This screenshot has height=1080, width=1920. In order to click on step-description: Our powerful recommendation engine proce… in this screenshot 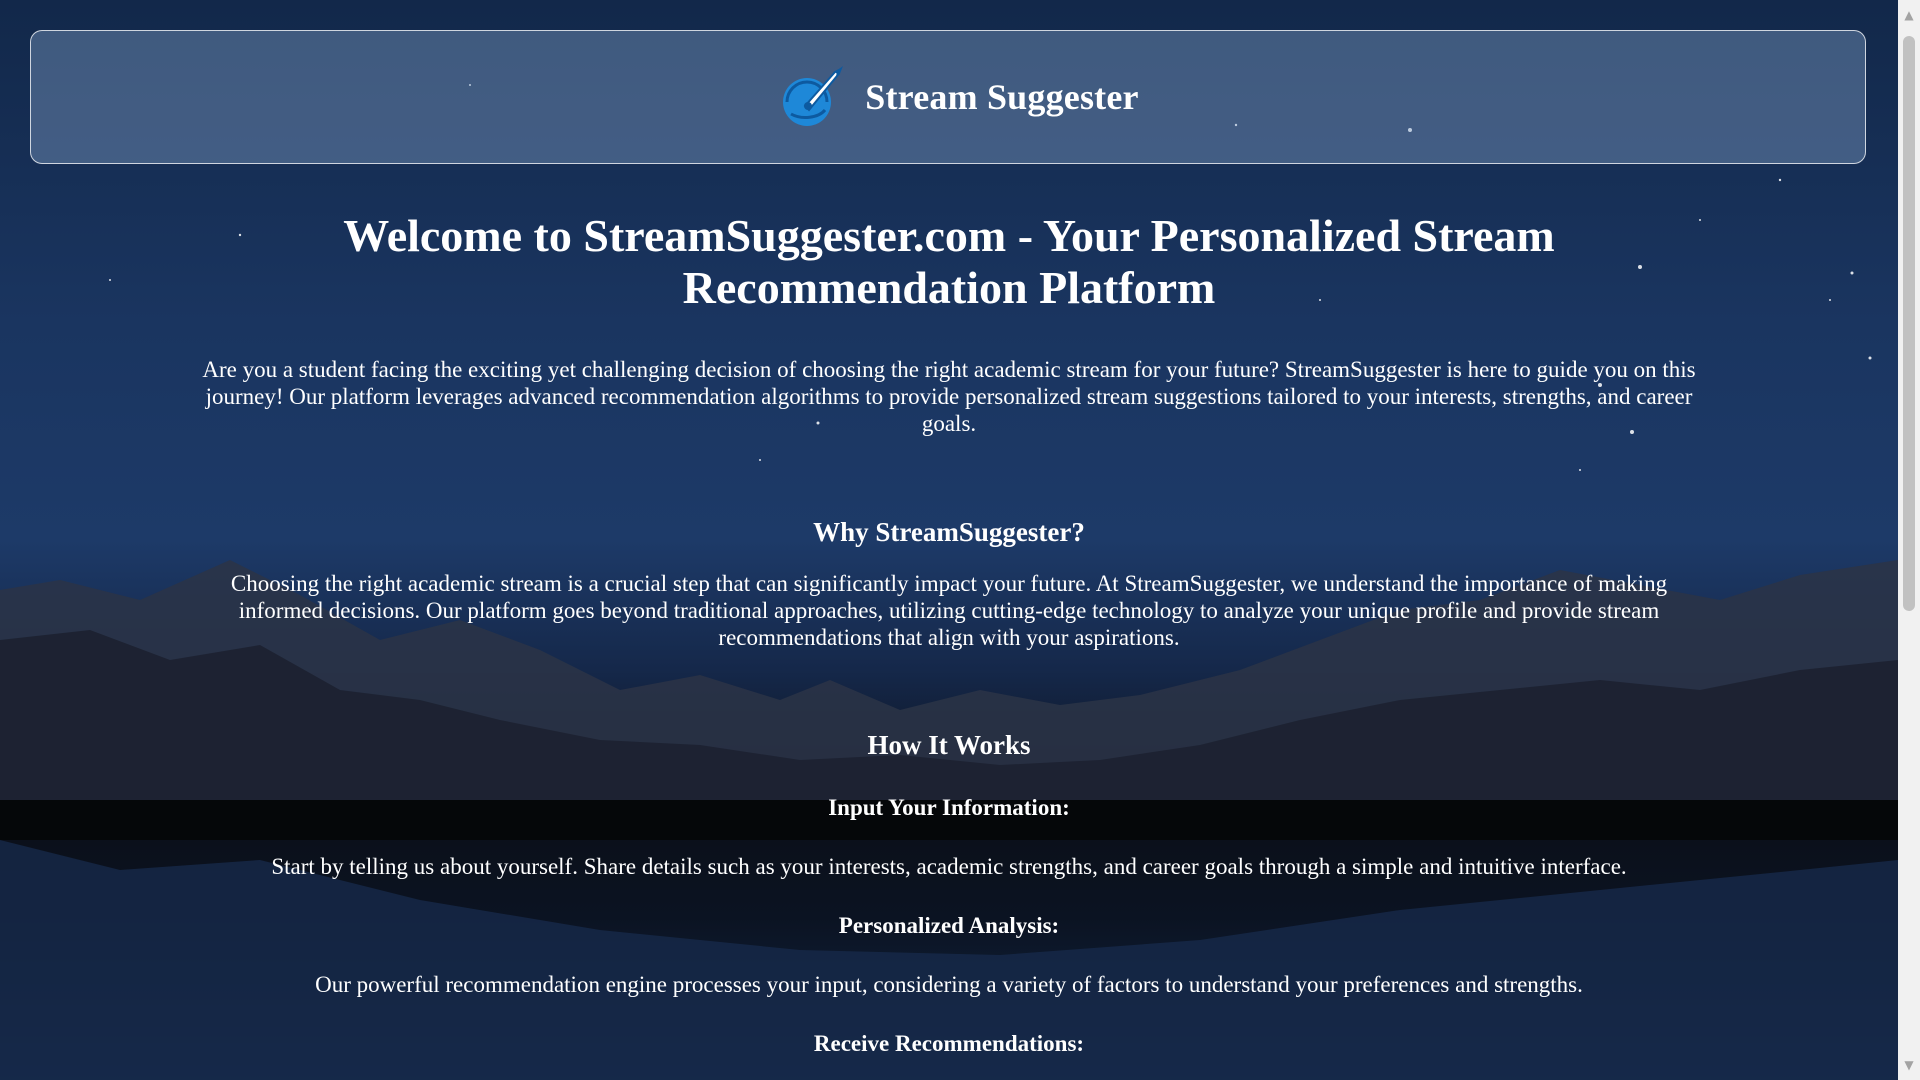, I will do `click(949, 984)`.